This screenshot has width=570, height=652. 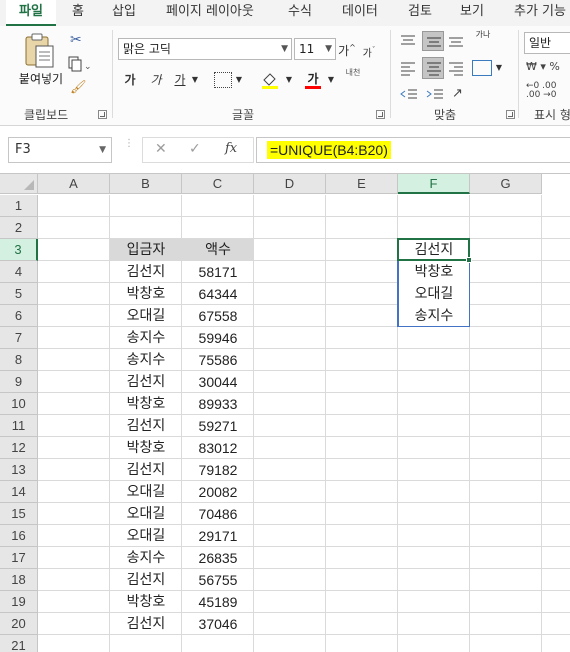 What do you see at coordinates (218, 360) in the screenshot?
I see `table-cell-amount: 75586` at bounding box center [218, 360].